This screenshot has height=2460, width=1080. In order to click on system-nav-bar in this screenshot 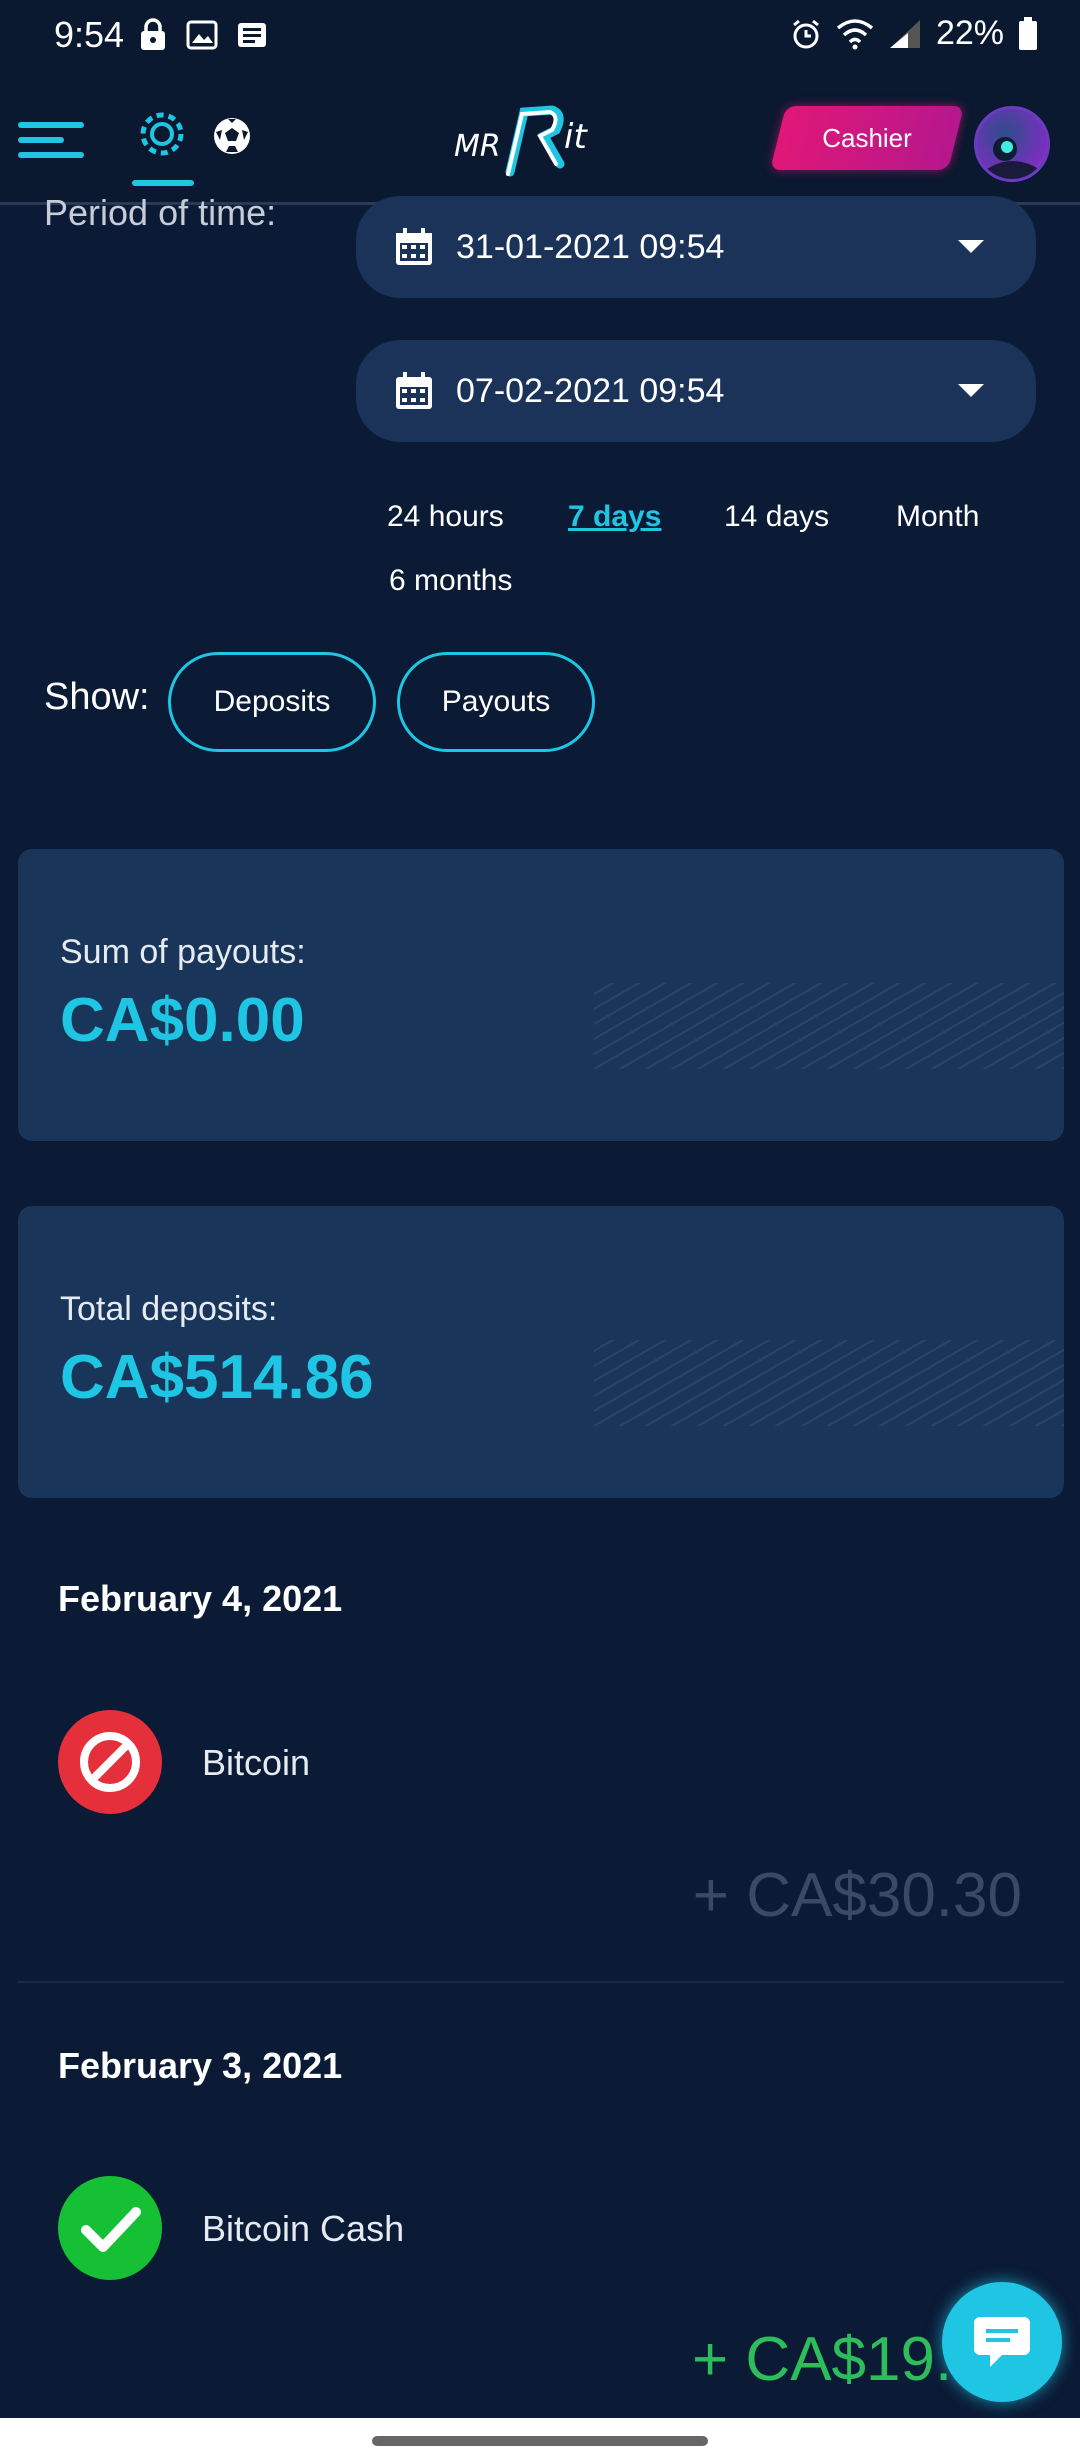, I will do `click(540, 2439)`.